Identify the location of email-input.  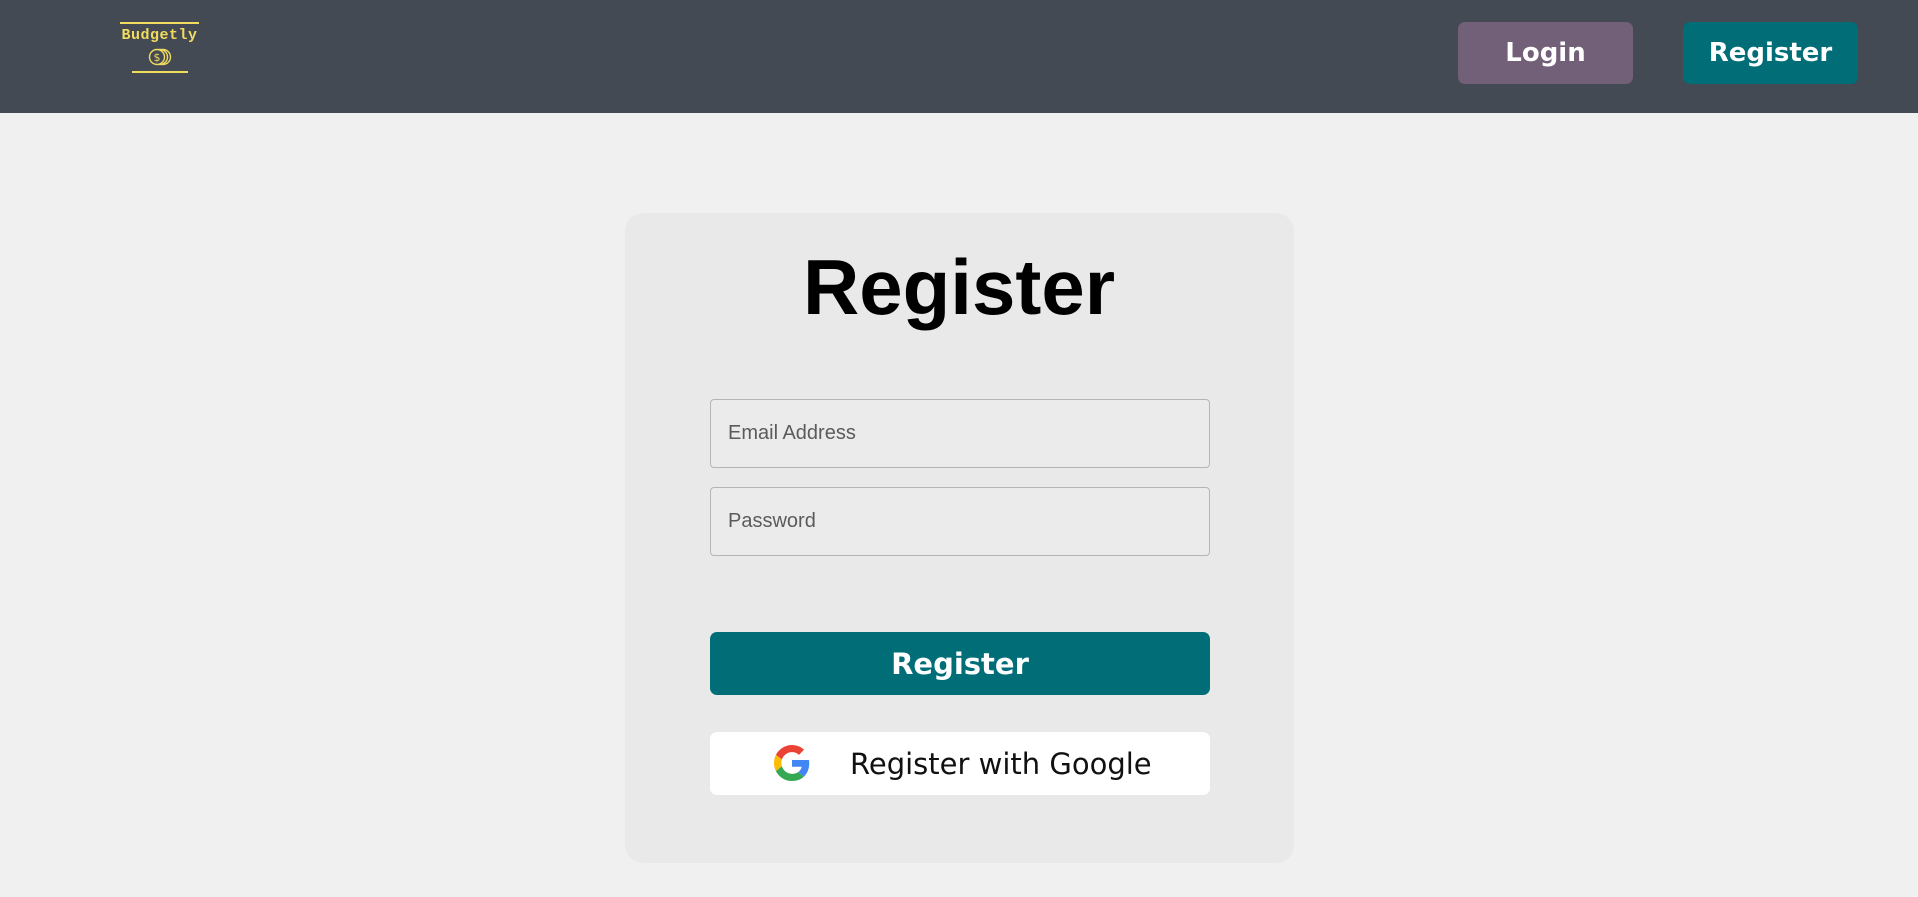
(960, 433).